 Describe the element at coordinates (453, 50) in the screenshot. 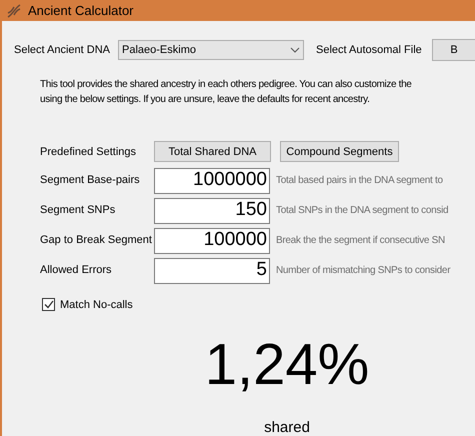

I see `browse-button: B` at that location.